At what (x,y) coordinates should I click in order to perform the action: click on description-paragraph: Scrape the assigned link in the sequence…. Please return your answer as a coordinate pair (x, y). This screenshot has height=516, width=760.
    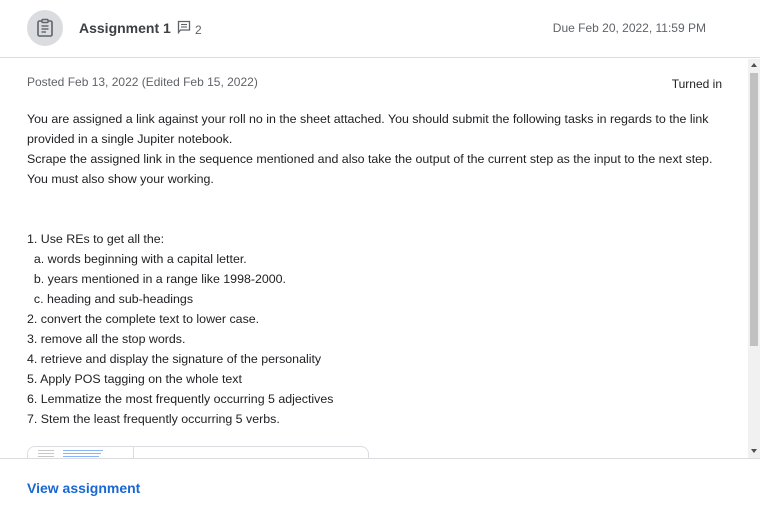
    Looking at the image, I should click on (370, 169).